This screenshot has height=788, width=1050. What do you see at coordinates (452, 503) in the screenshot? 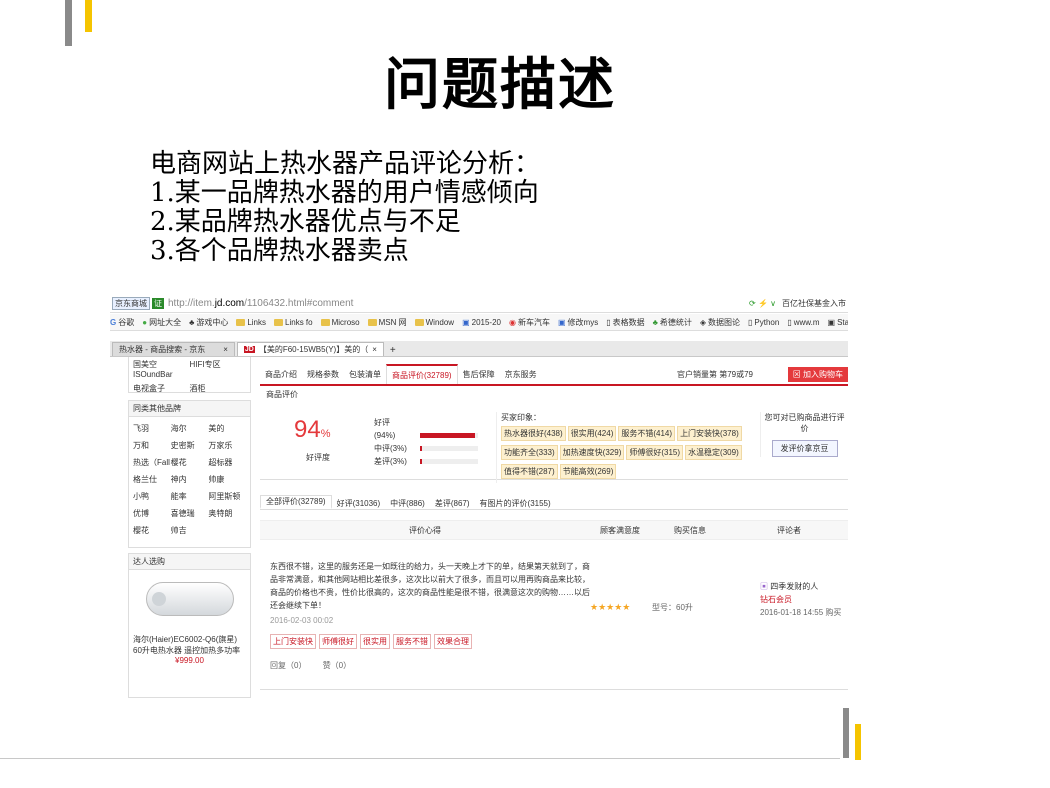
I see `filter-bad: 差评(867)` at bounding box center [452, 503].